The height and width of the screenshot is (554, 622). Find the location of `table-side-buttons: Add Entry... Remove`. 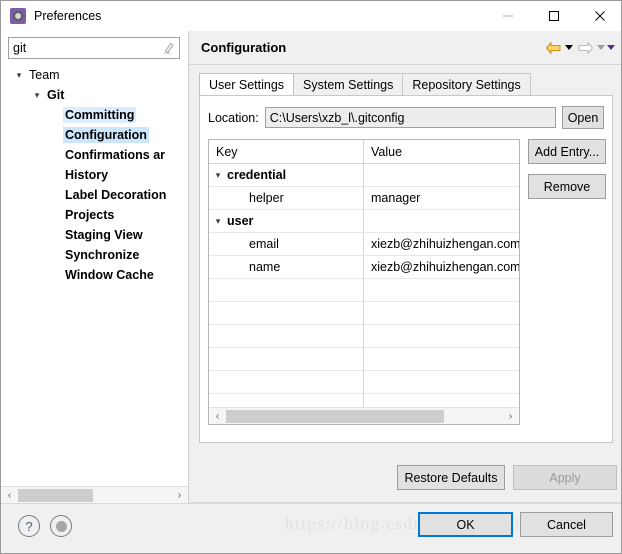

table-side-buttons: Add Entry... Remove is located at coordinates (567, 174).